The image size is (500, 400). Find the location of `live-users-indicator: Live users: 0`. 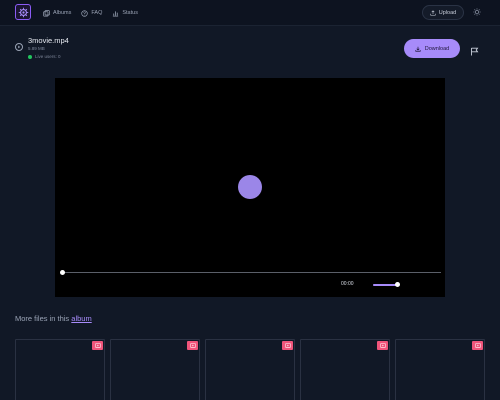

live-users-indicator: Live users: 0 is located at coordinates (44, 56).